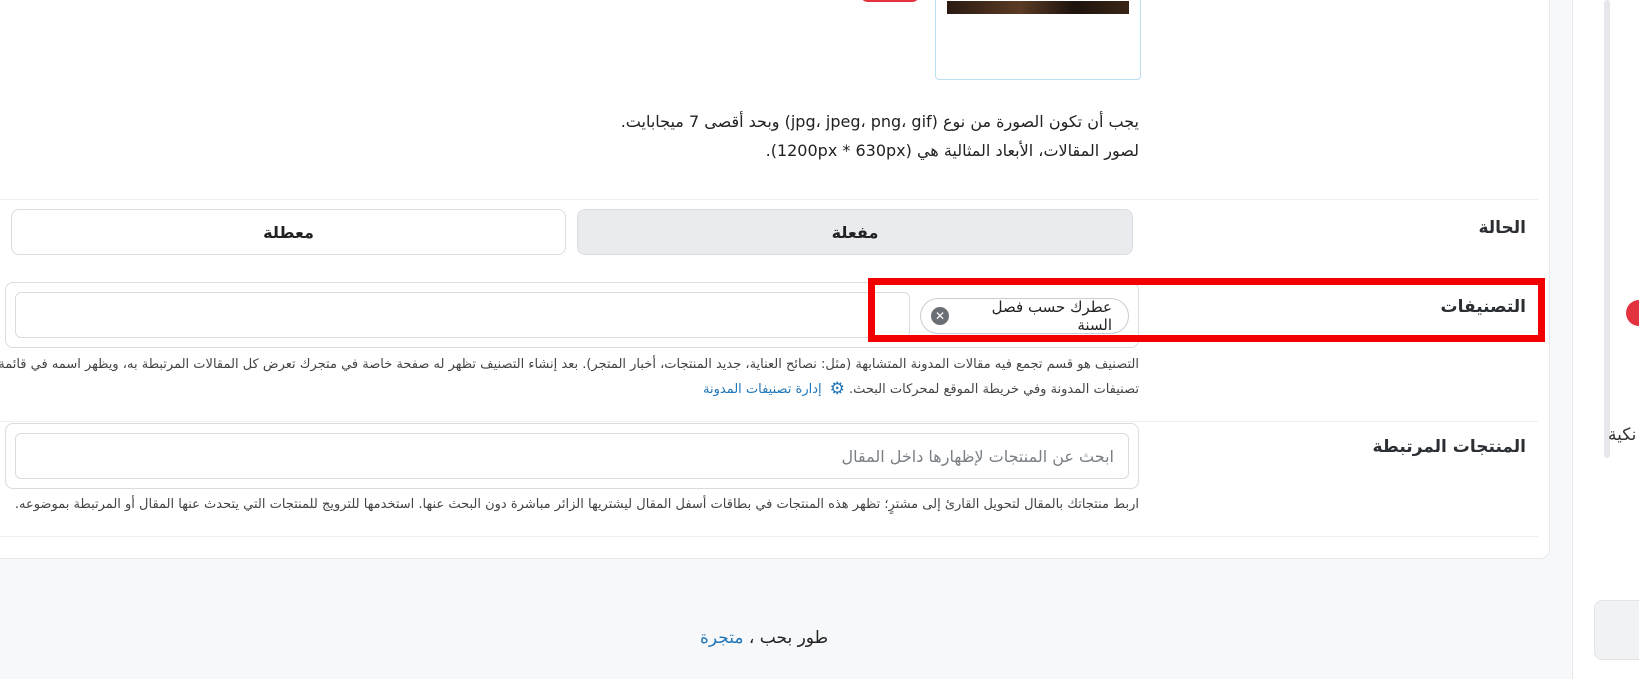 Image resolution: width=1639 pixels, height=679 pixels. What do you see at coordinates (1038, 7) in the screenshot?
I see `image-thumbnail` at bounding box center [1038, 7].